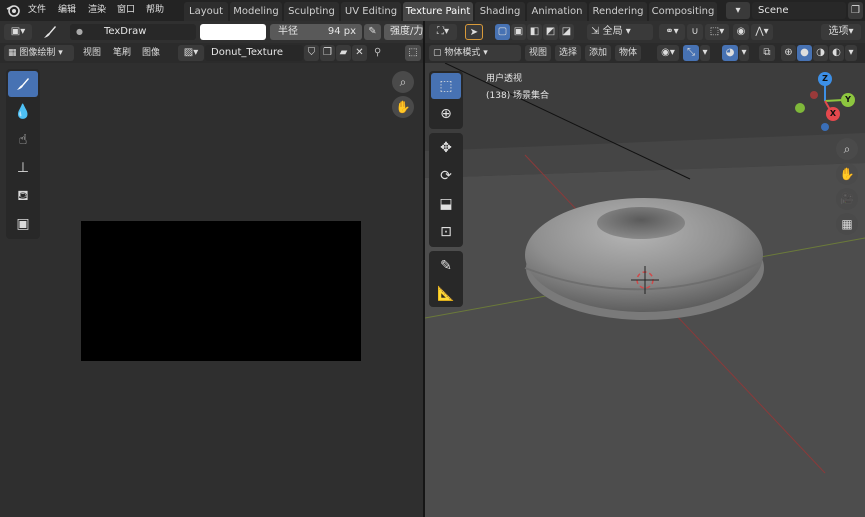 The image size is (865, 517). What do you see at coordinates (446, 204) in the screenshot?
I see `scale-tool: ⬓` at bounding box center [446, 204].